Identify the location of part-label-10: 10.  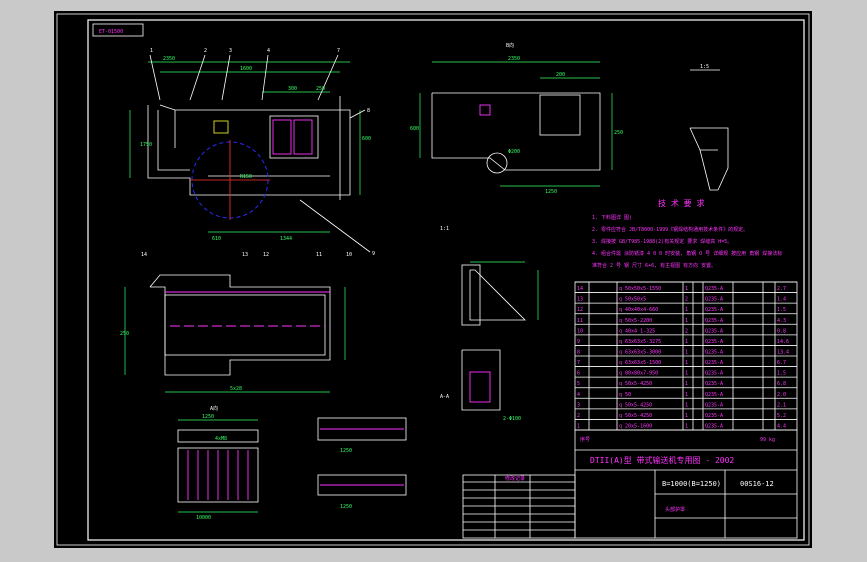
(349, 255).